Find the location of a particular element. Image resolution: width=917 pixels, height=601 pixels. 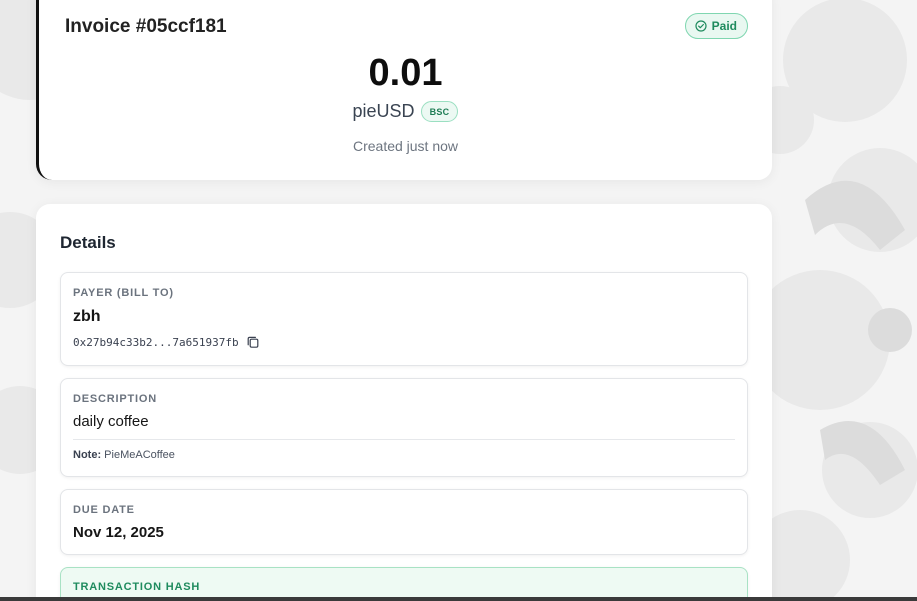

due-date-section: DUE DATE Nov 12, 2025 is located at coordinates (404, 522).